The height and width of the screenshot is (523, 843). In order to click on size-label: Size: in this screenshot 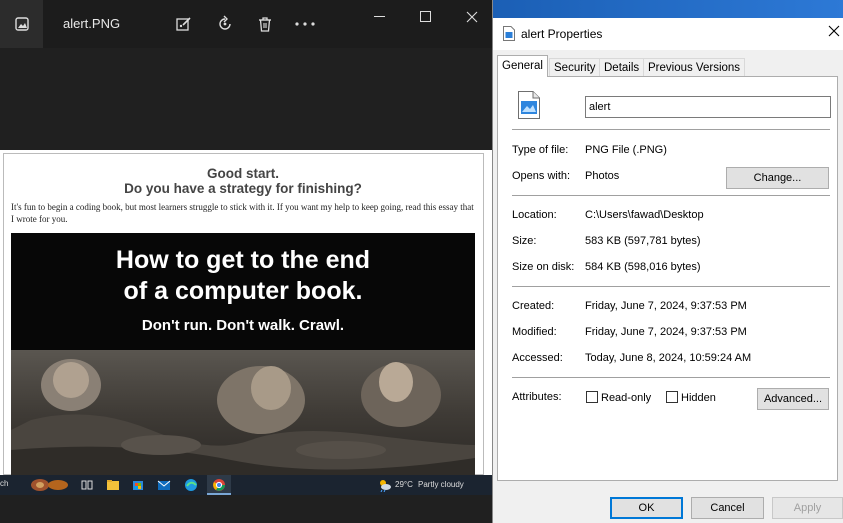, I will do `click(524, 241)`.